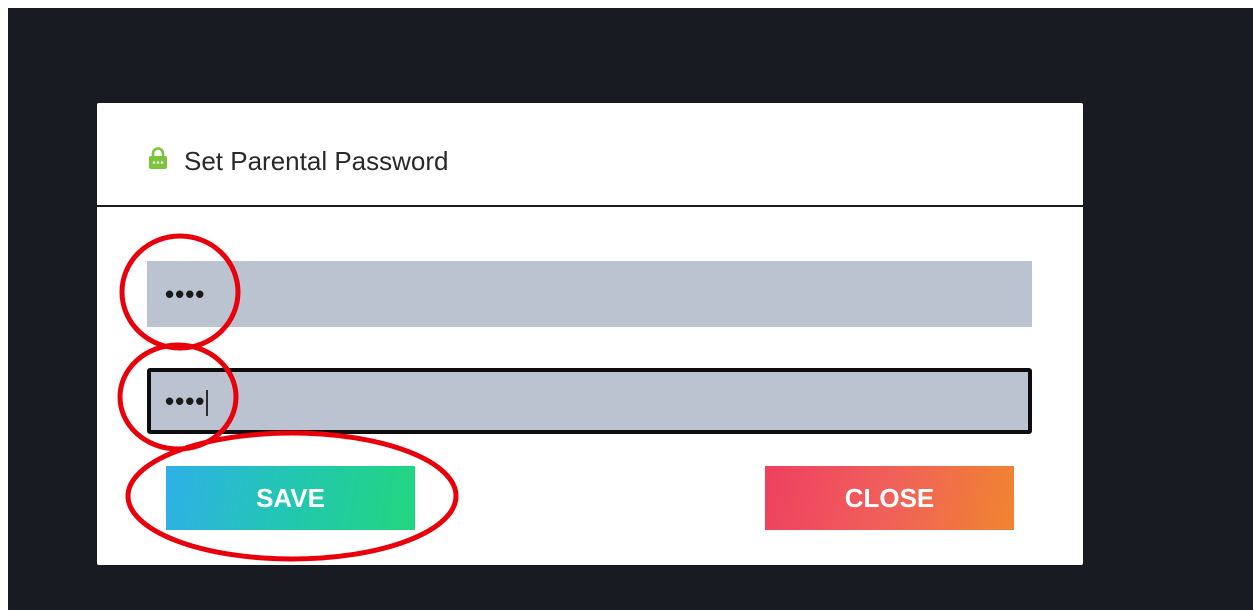 This screenshot has width=1253, height=610. Describe the element at coordinates (589, 401) in the screenshot. I see `confirm-password-input: ••••` at that location.